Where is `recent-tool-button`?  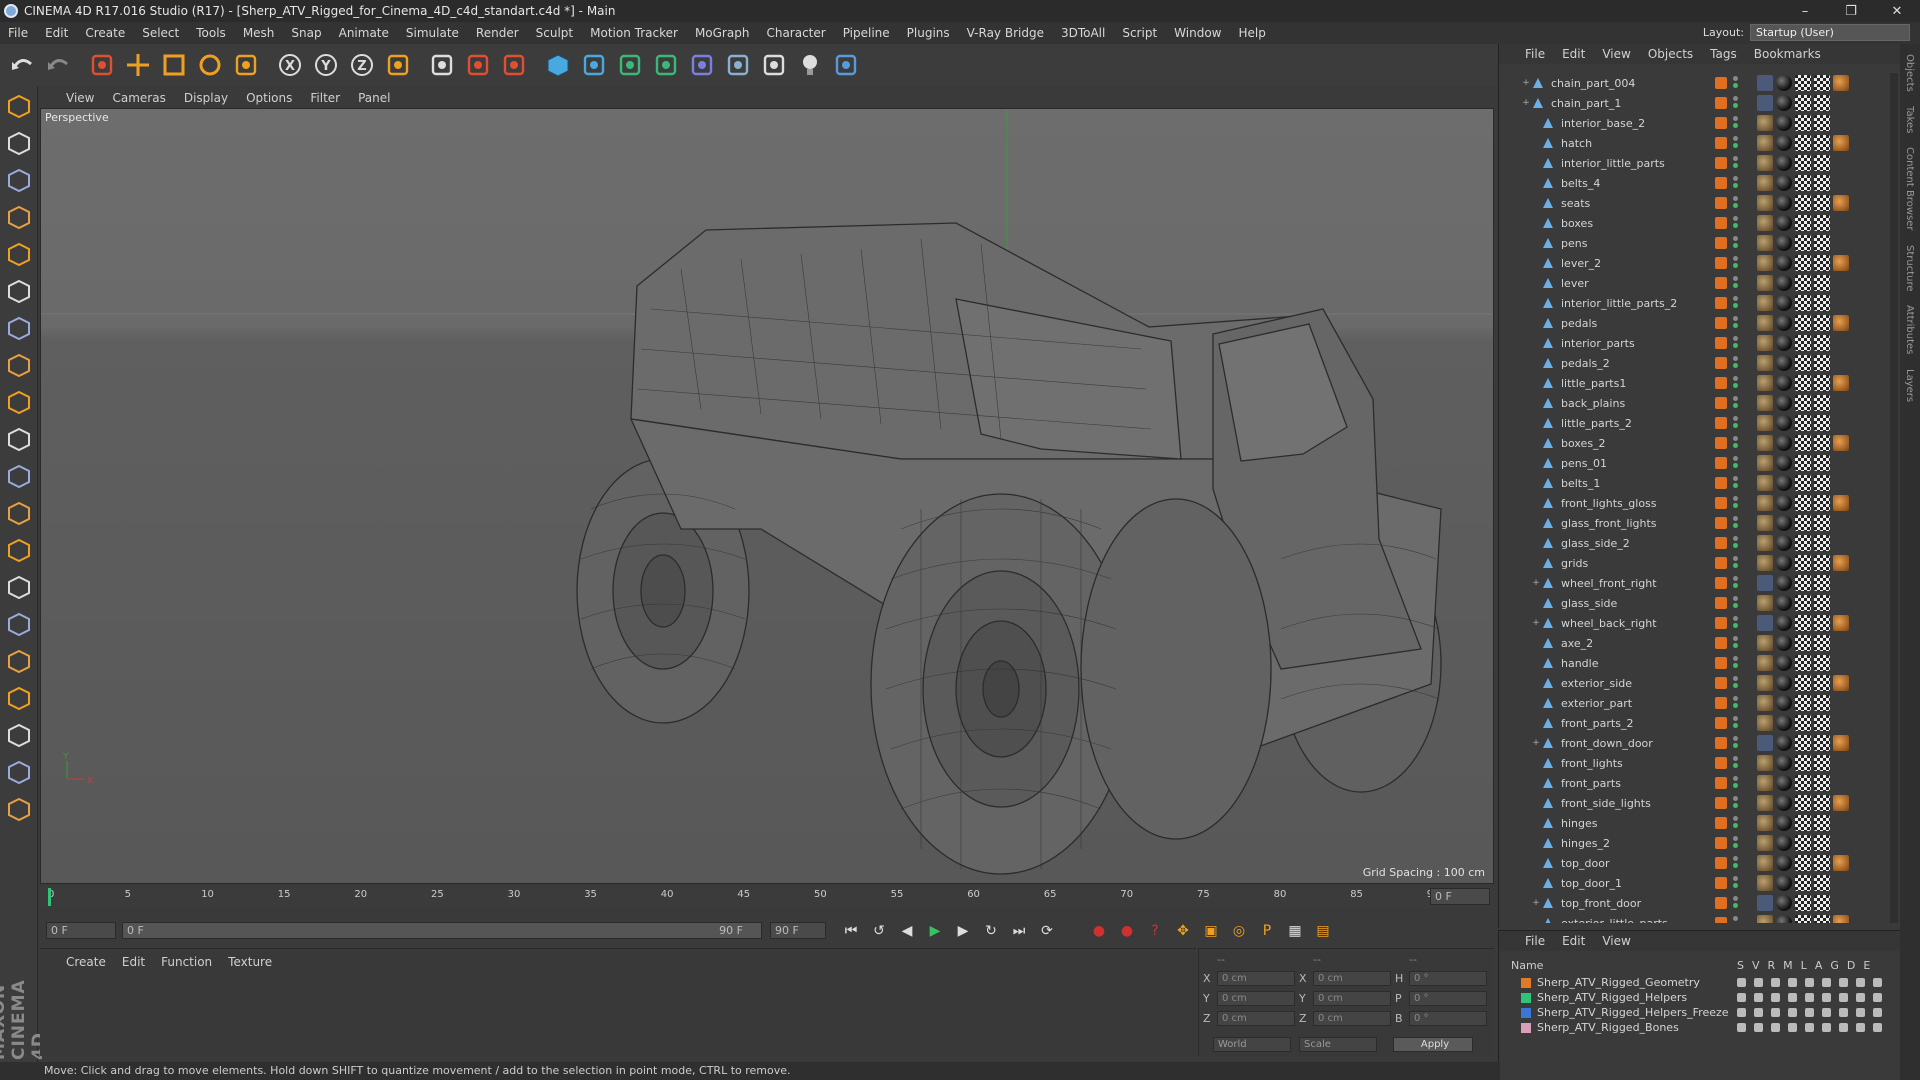 recent-tool-button is located at coordinates (246, 65).